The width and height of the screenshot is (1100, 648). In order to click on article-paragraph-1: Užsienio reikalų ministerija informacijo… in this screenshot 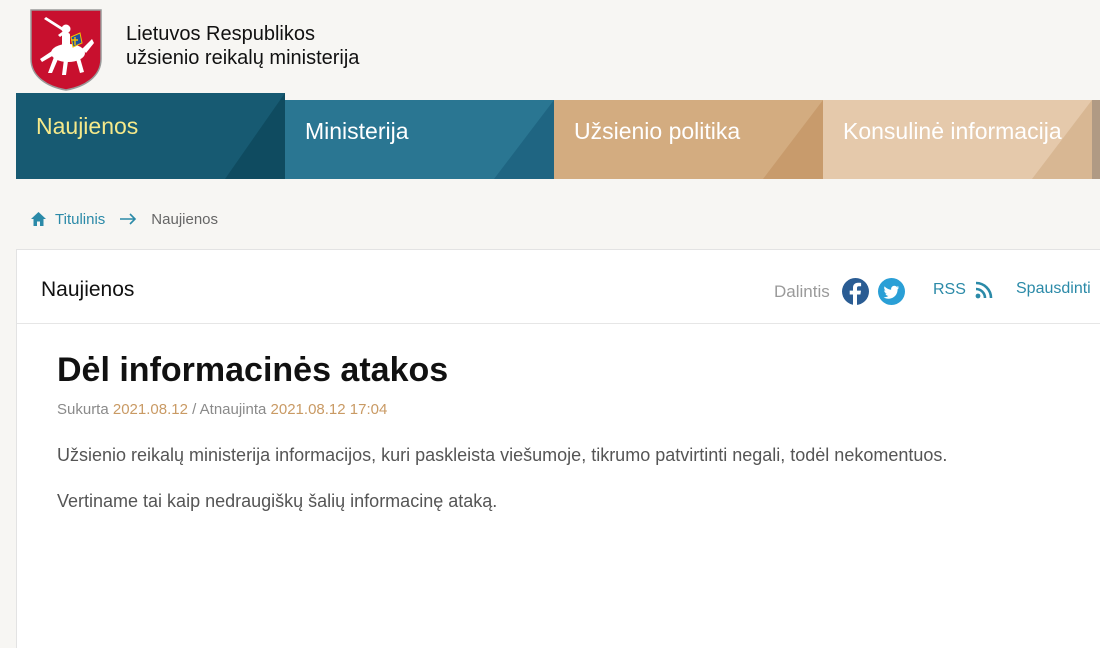, I will do `click(502, 455)`.